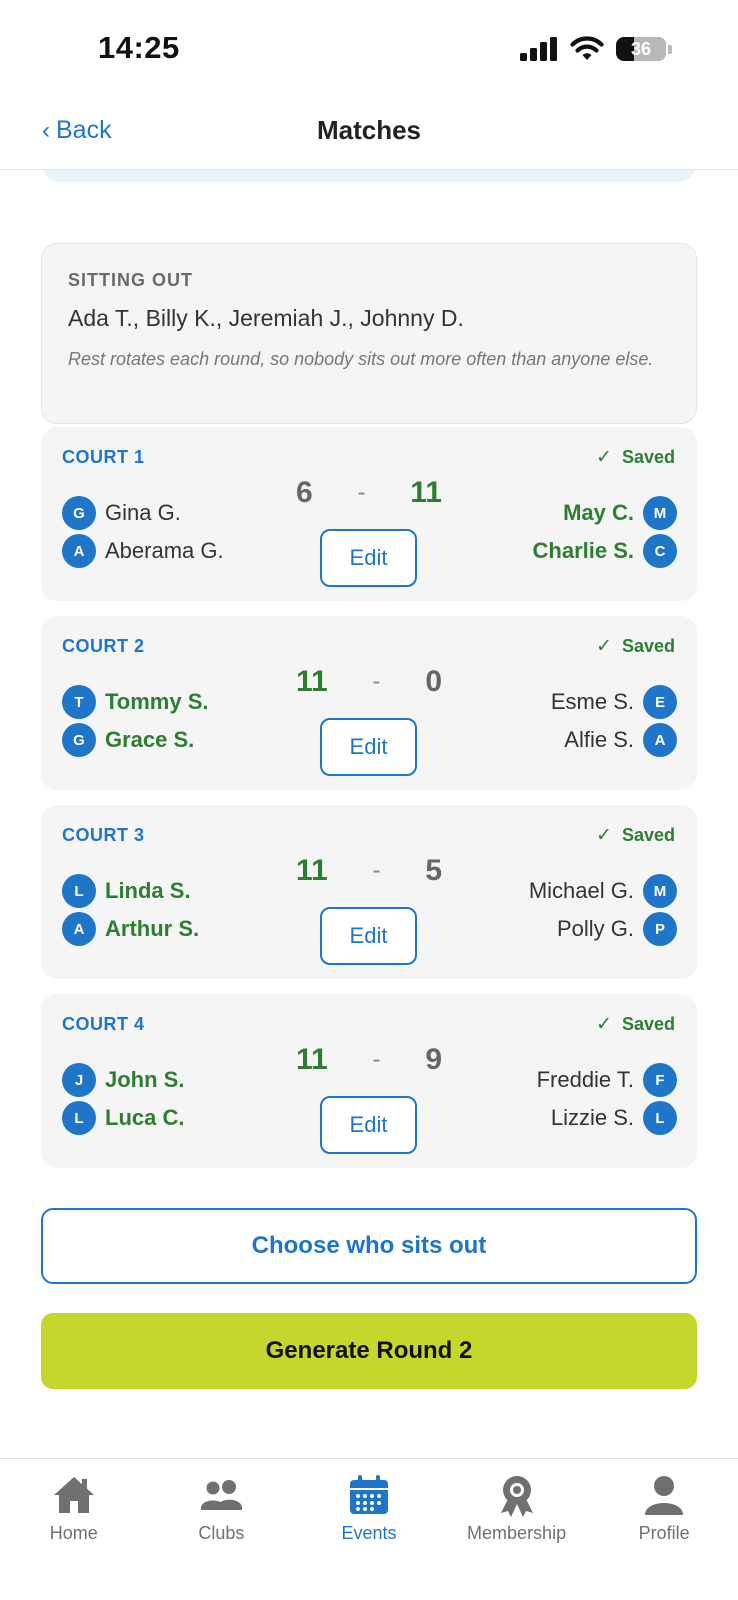 This screenshot has width=738, height=1600. What do you see at coordinates (369, 682) in the screenshot?
I see `score-display: 11 - 0` at bounding box center [369, 682].